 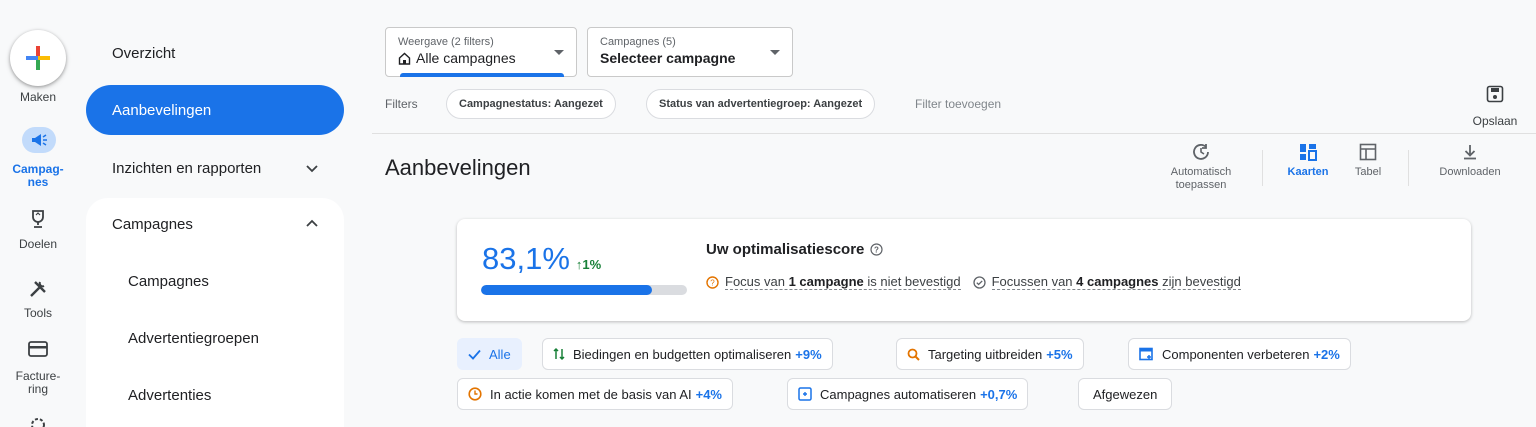 I want to click on download-icon, so click(x=1470, y=152).